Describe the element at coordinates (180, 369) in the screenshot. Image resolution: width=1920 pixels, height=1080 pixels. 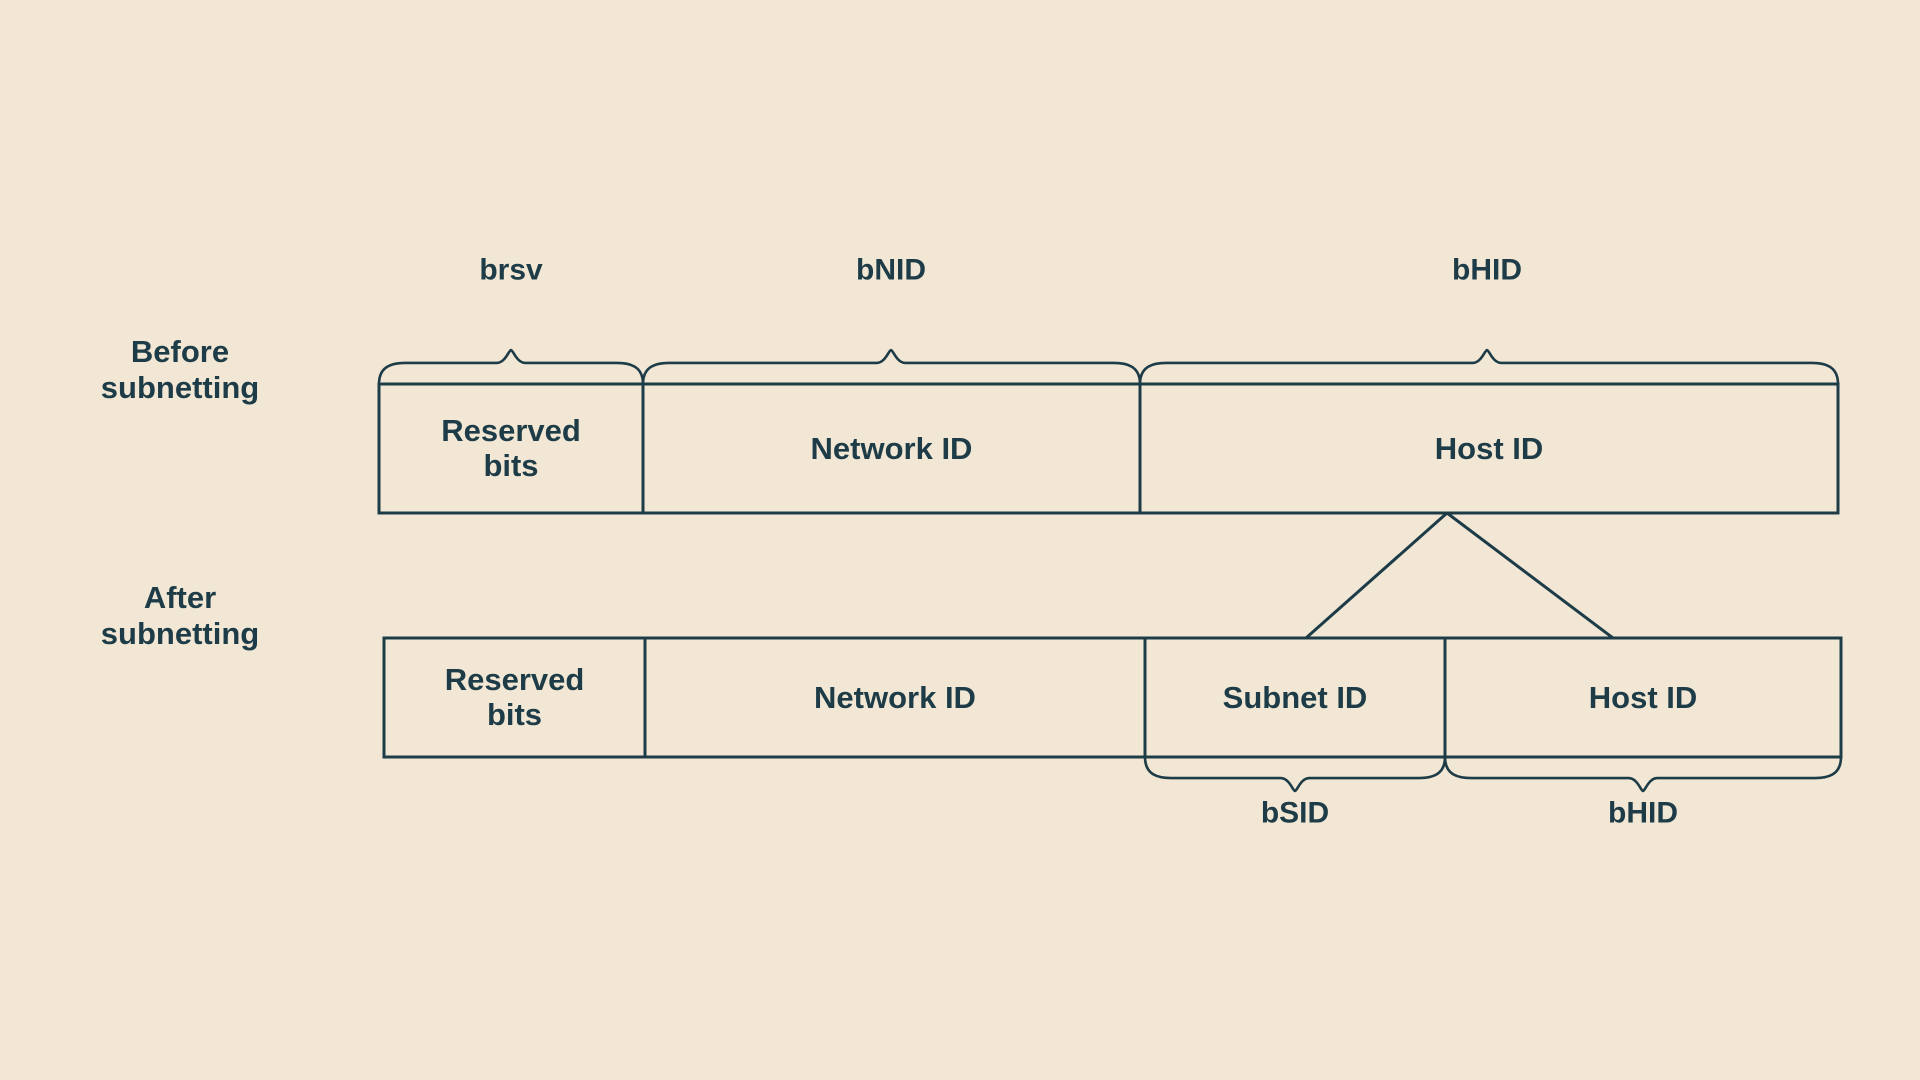
I see `row-caption-before-subnetting: Before subnetting` at that location.